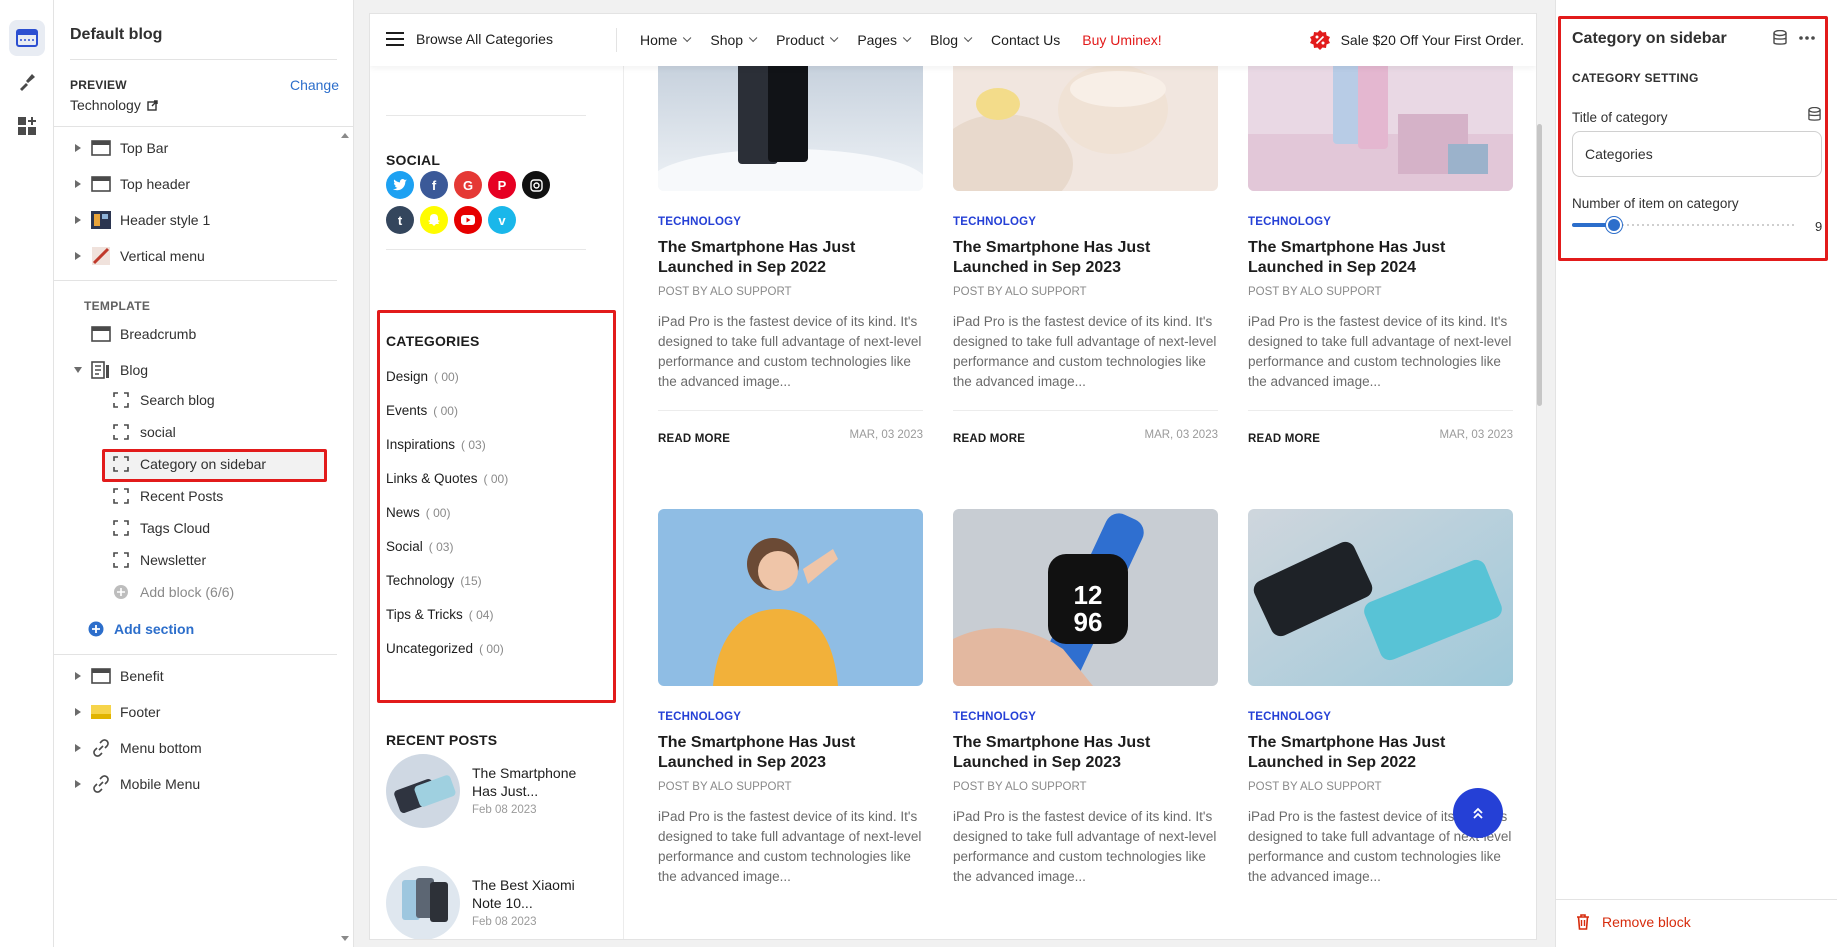 The width and height of the screenshot is (1837, 947). I want to click on preview-change-link: Change, so click(314, 85).